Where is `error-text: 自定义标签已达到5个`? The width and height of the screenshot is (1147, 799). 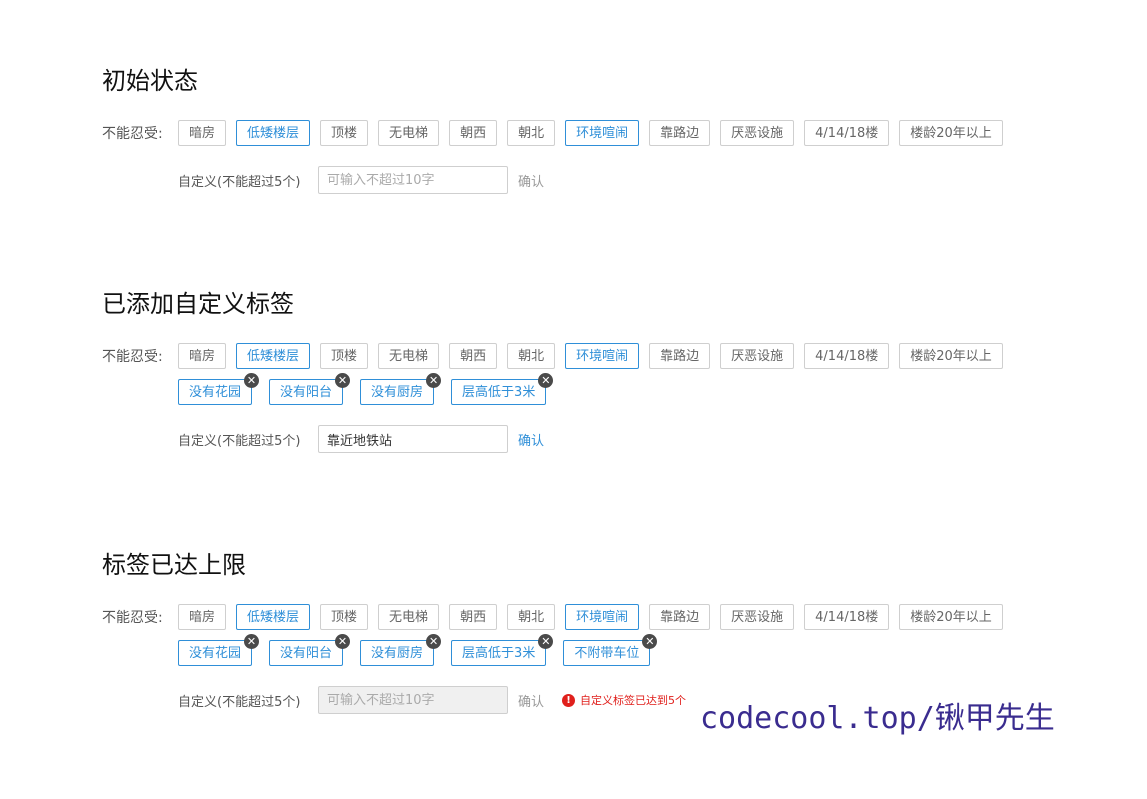 error-text: 自定义标签已达到5个 is located at coordinates (633, 700).